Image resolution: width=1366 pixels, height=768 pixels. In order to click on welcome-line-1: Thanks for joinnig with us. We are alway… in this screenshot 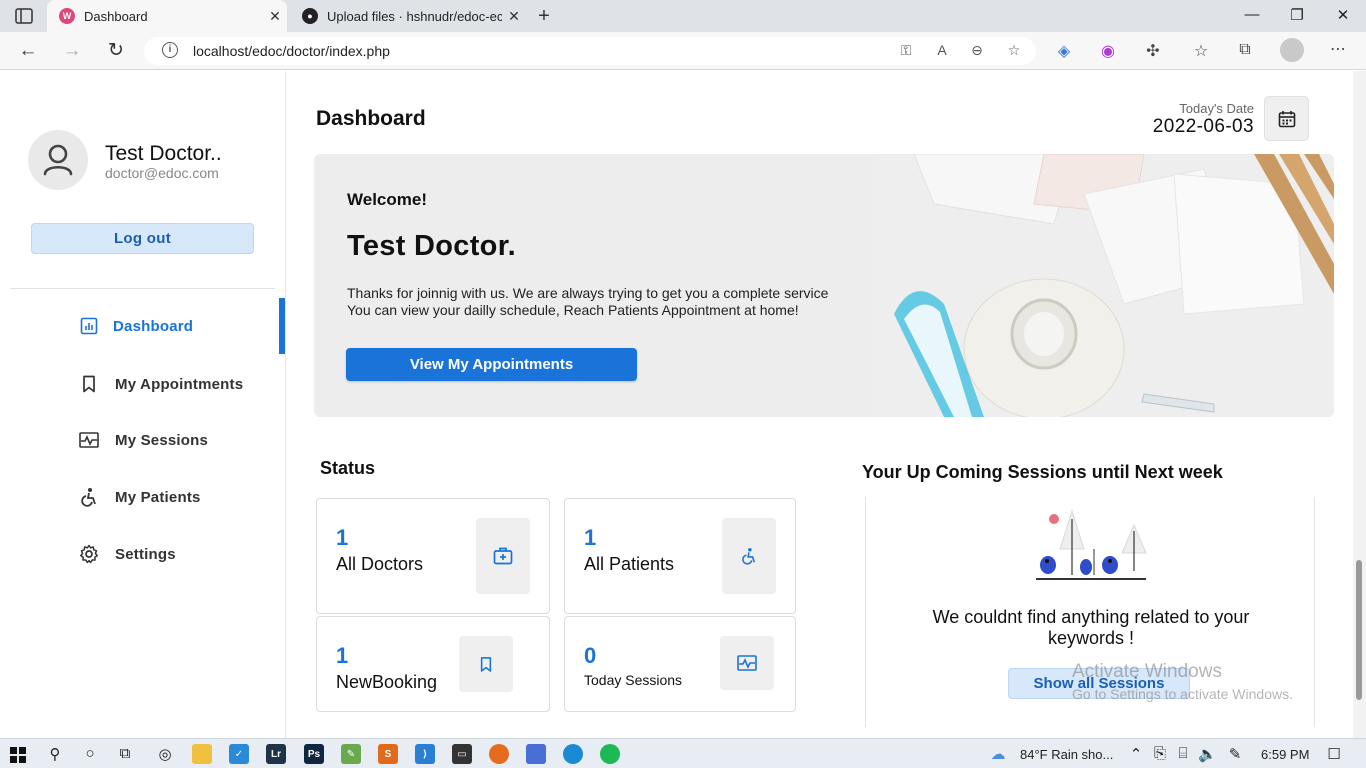, I will do `click(588, 293)`.